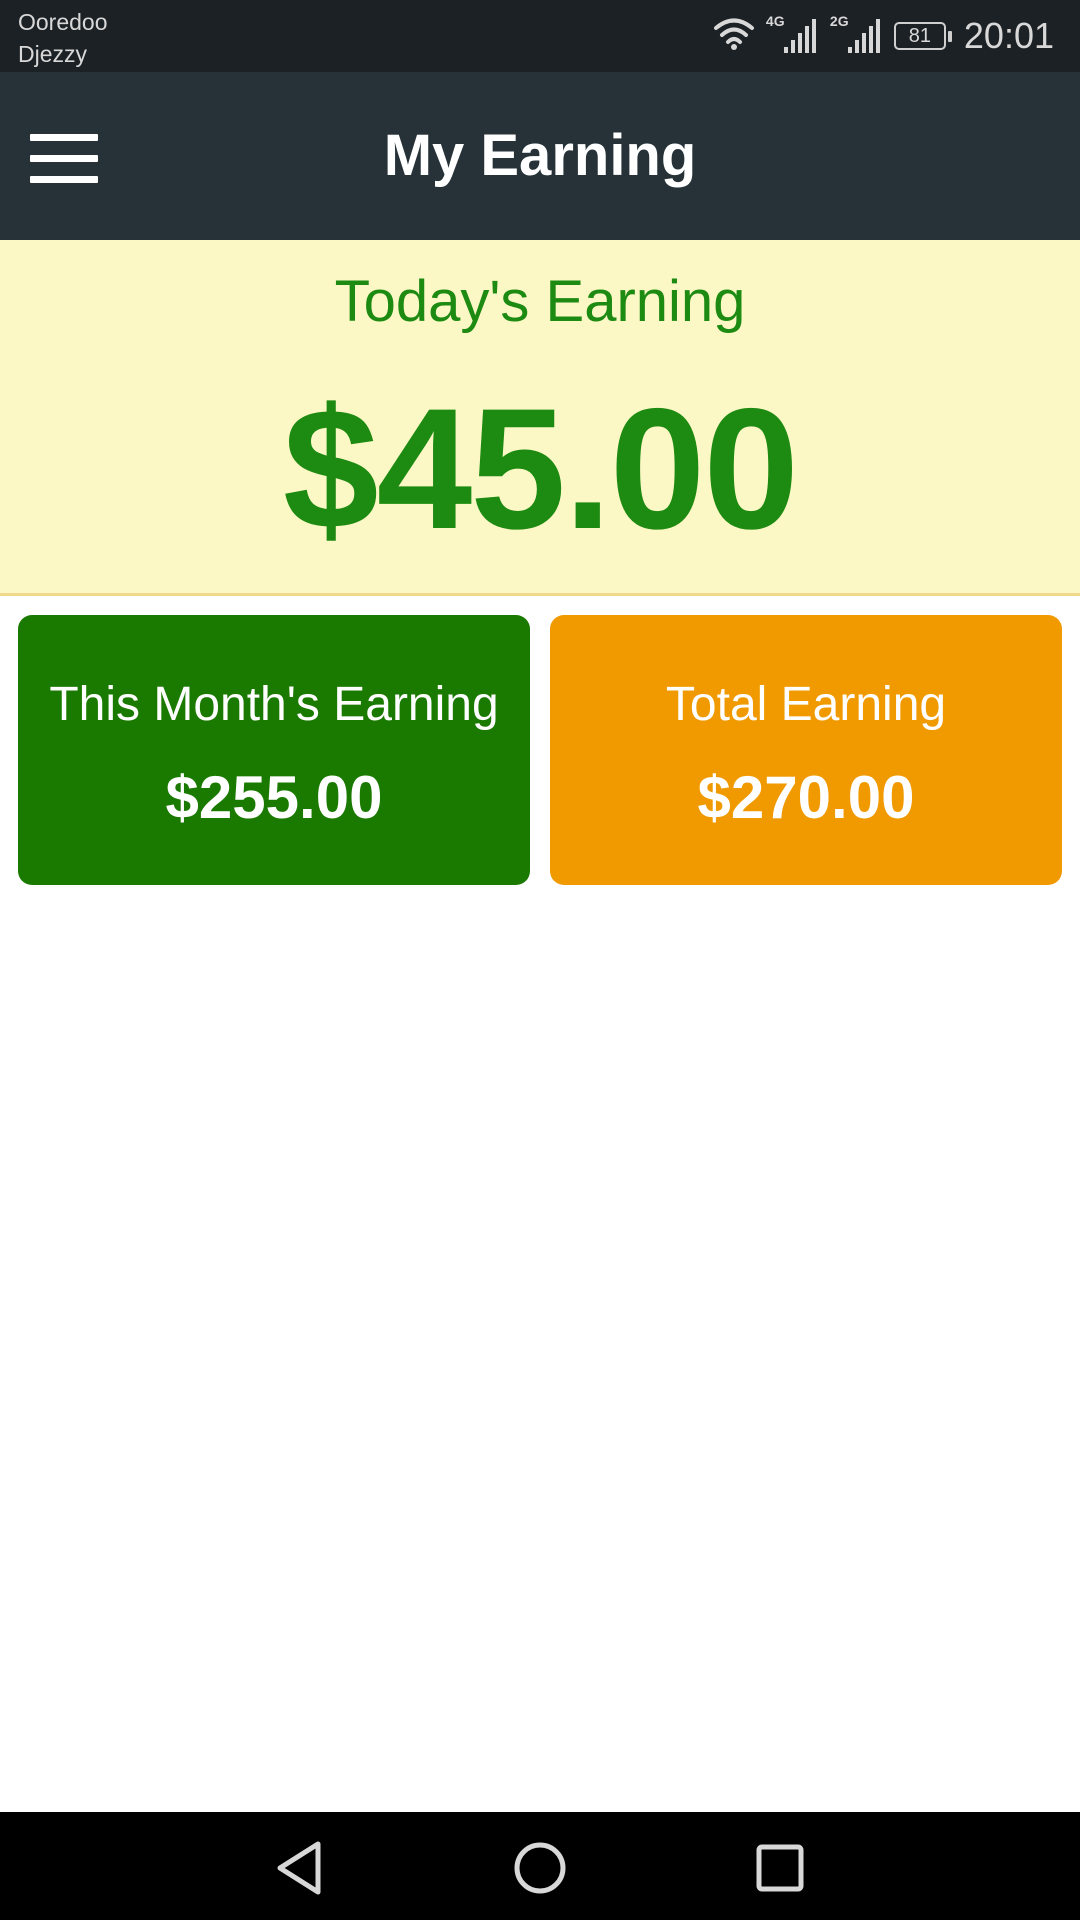 The image size is (1080, 1920). Describe the element at coordinates (775, 21) in the screenshot. I see `network-type-1: 4G` at that location.